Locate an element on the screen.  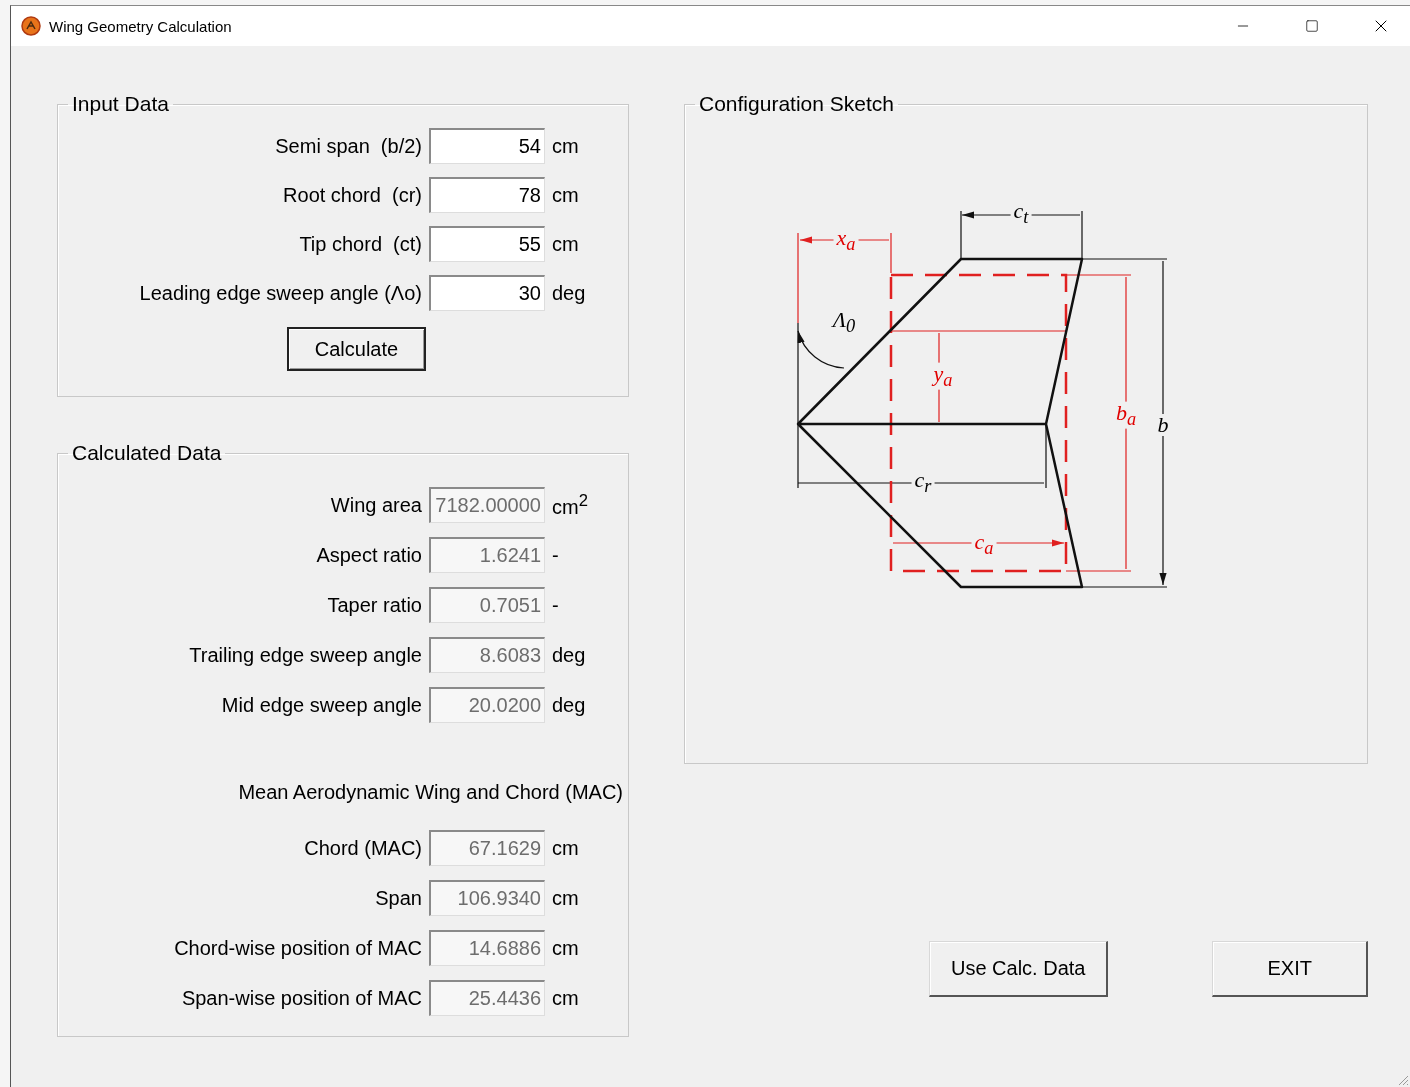
value-field: 78 is located at coordinates (487, 195).